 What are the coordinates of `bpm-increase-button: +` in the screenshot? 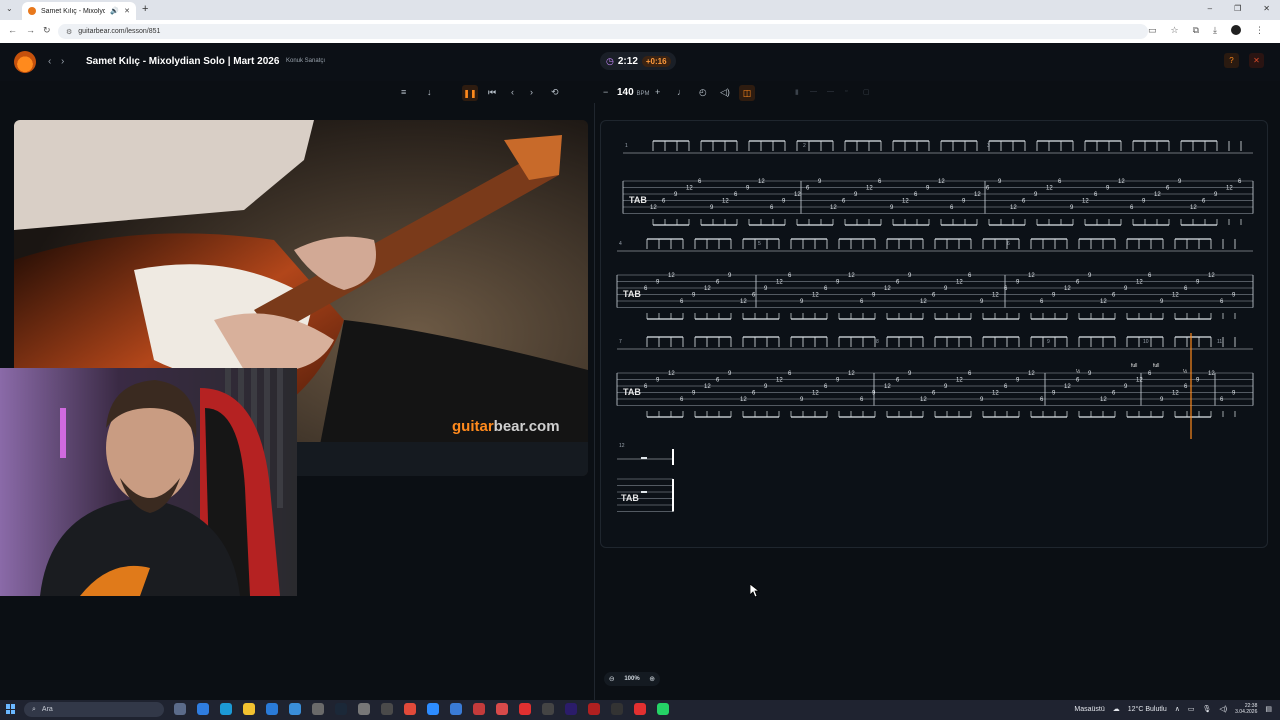 It's located at (657, 92).